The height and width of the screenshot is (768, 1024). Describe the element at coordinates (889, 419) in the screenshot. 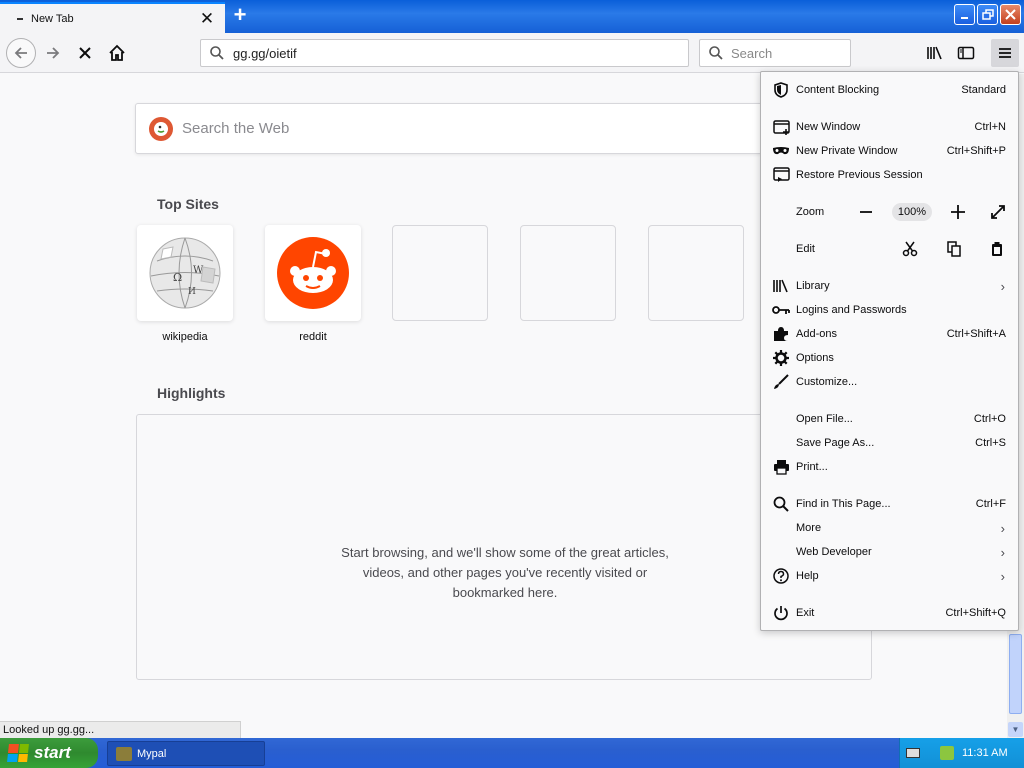

I see `menu-item-open-file: Open File... Ctrl+O` at that location.